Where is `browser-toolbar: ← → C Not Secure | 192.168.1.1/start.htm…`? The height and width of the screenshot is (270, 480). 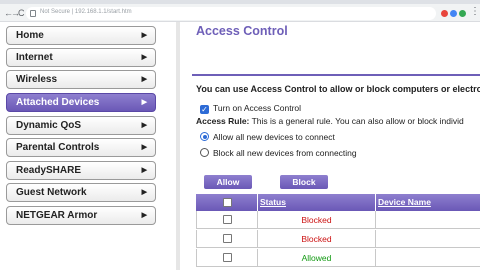 browser-toolbar: ← → C Not Secure | 192.168.1.1/start.htm… is located at coordinates (240, 11).